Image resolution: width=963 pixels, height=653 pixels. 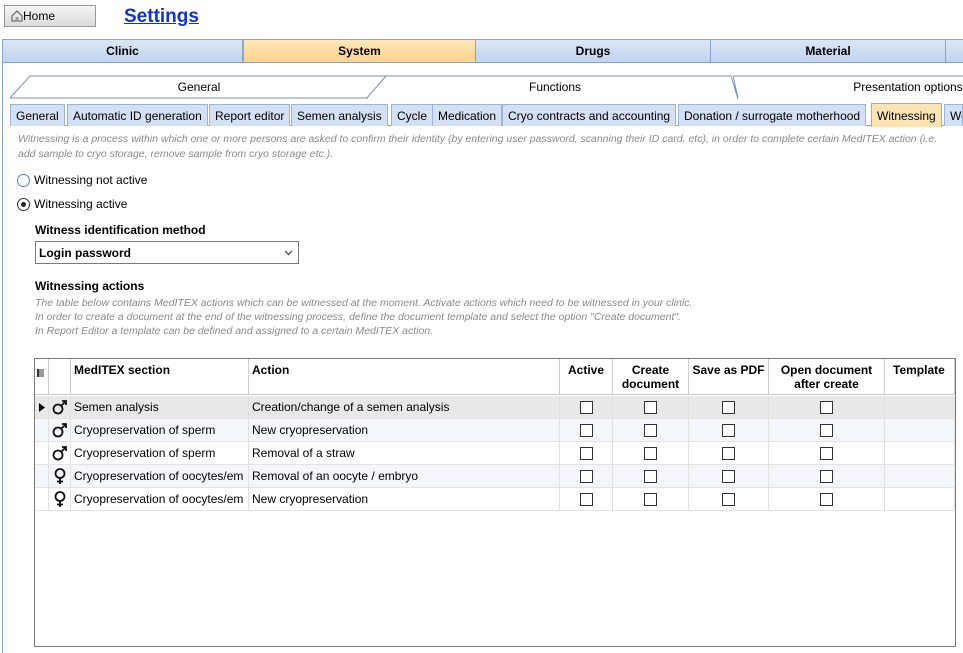 I want to click on actions-label: Witnessing actions, so click(x=90, y=286).